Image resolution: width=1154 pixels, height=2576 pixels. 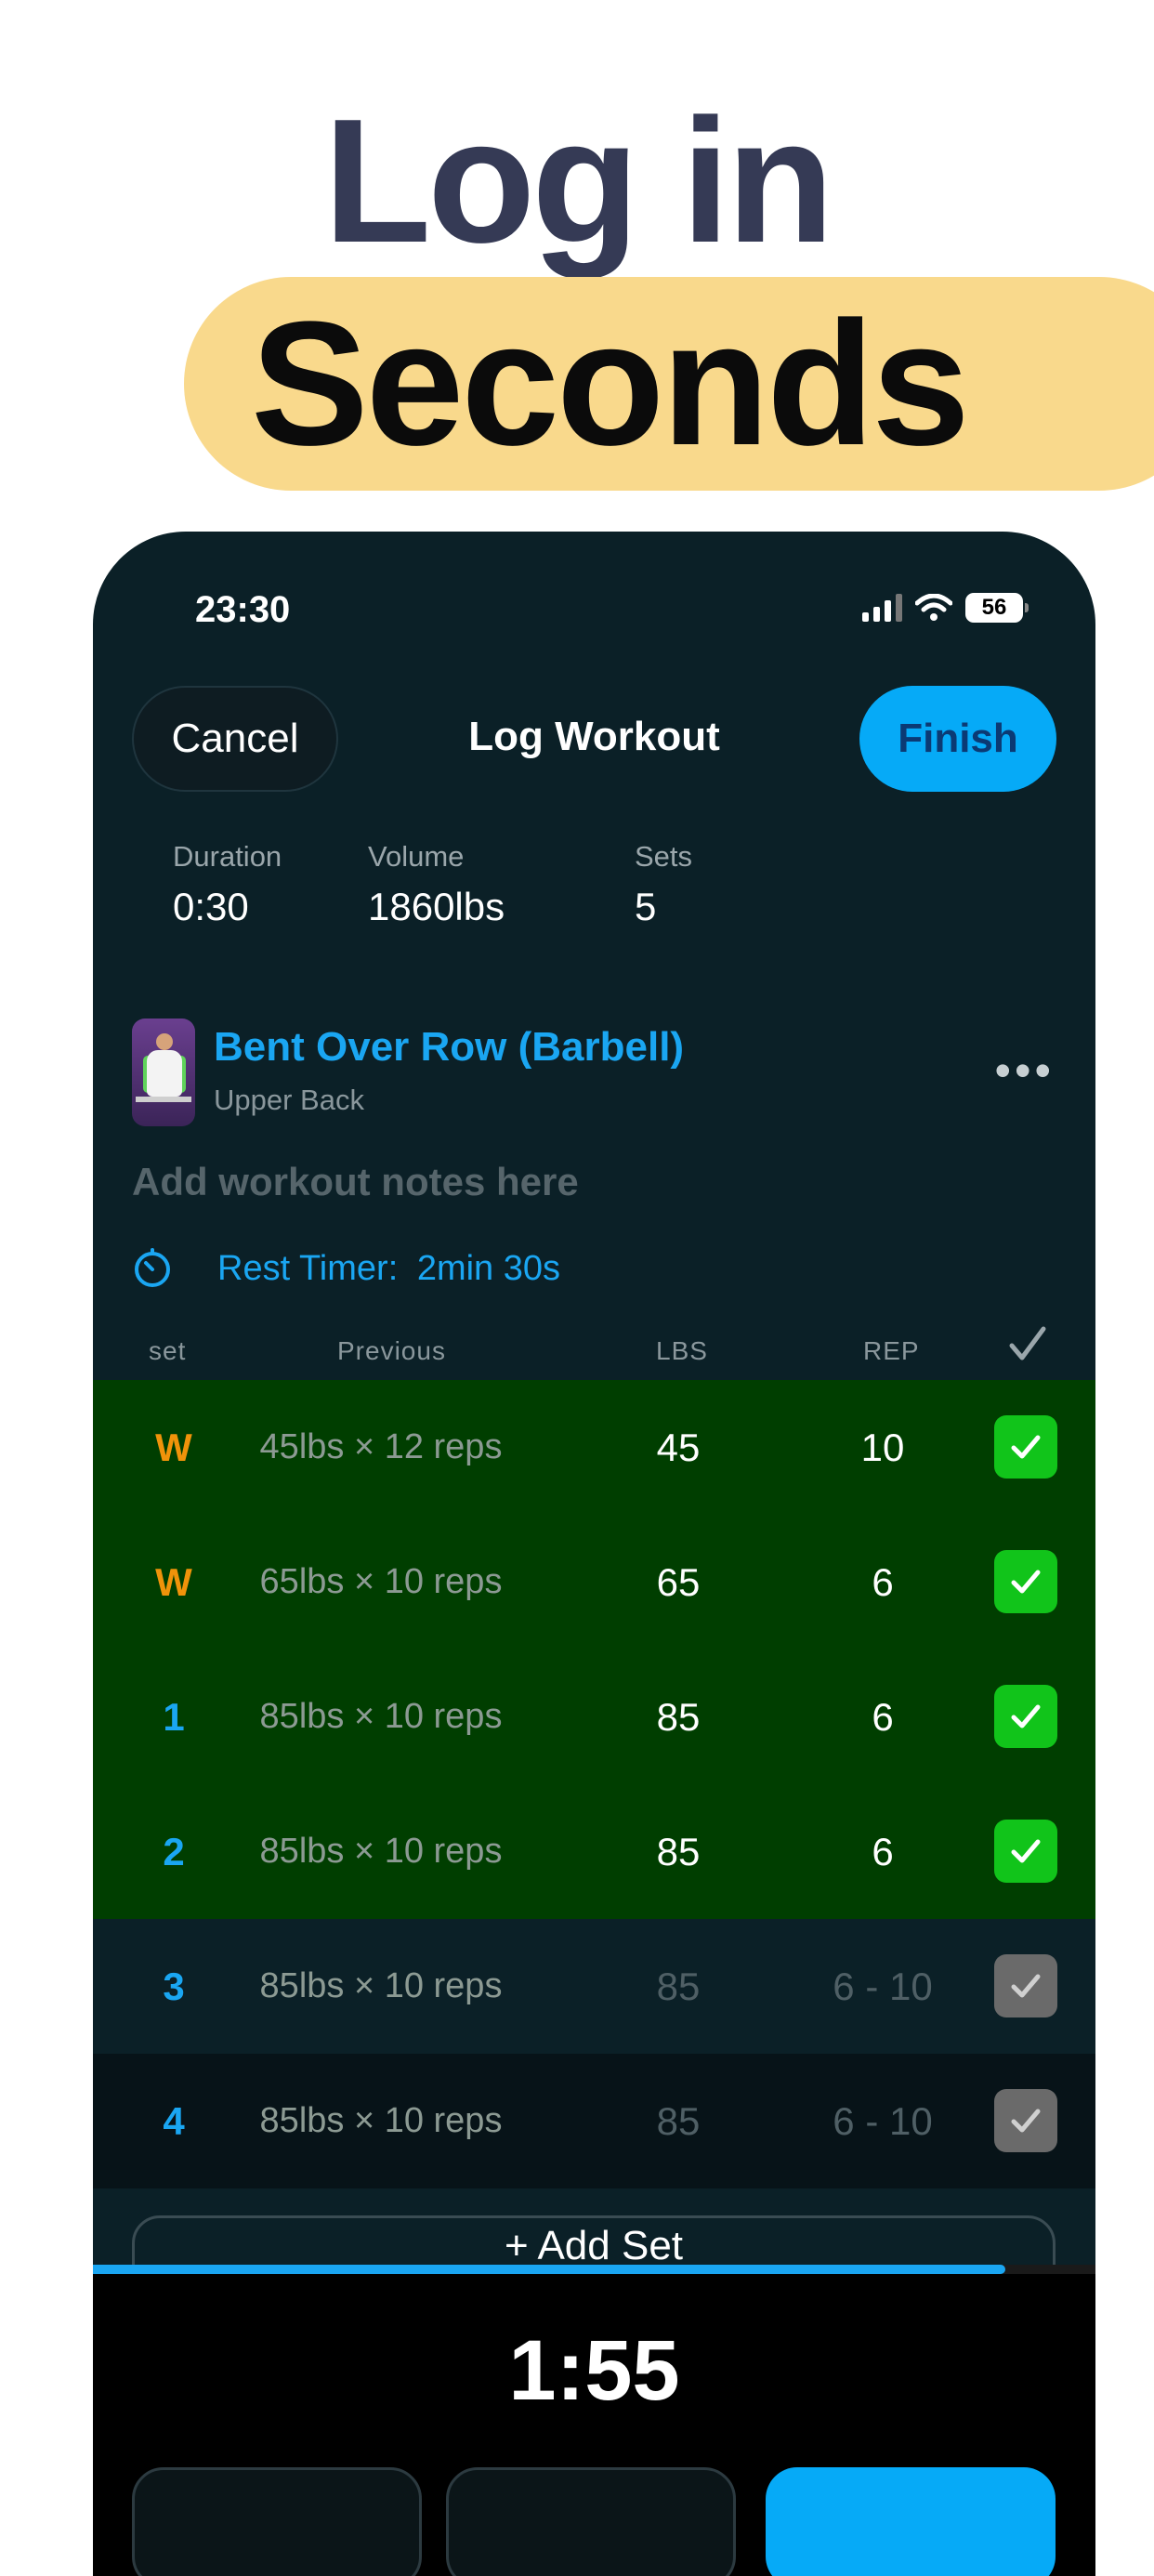 I want to click on rest-timer-countdown: 1:55, so click(x=594, y=2370).